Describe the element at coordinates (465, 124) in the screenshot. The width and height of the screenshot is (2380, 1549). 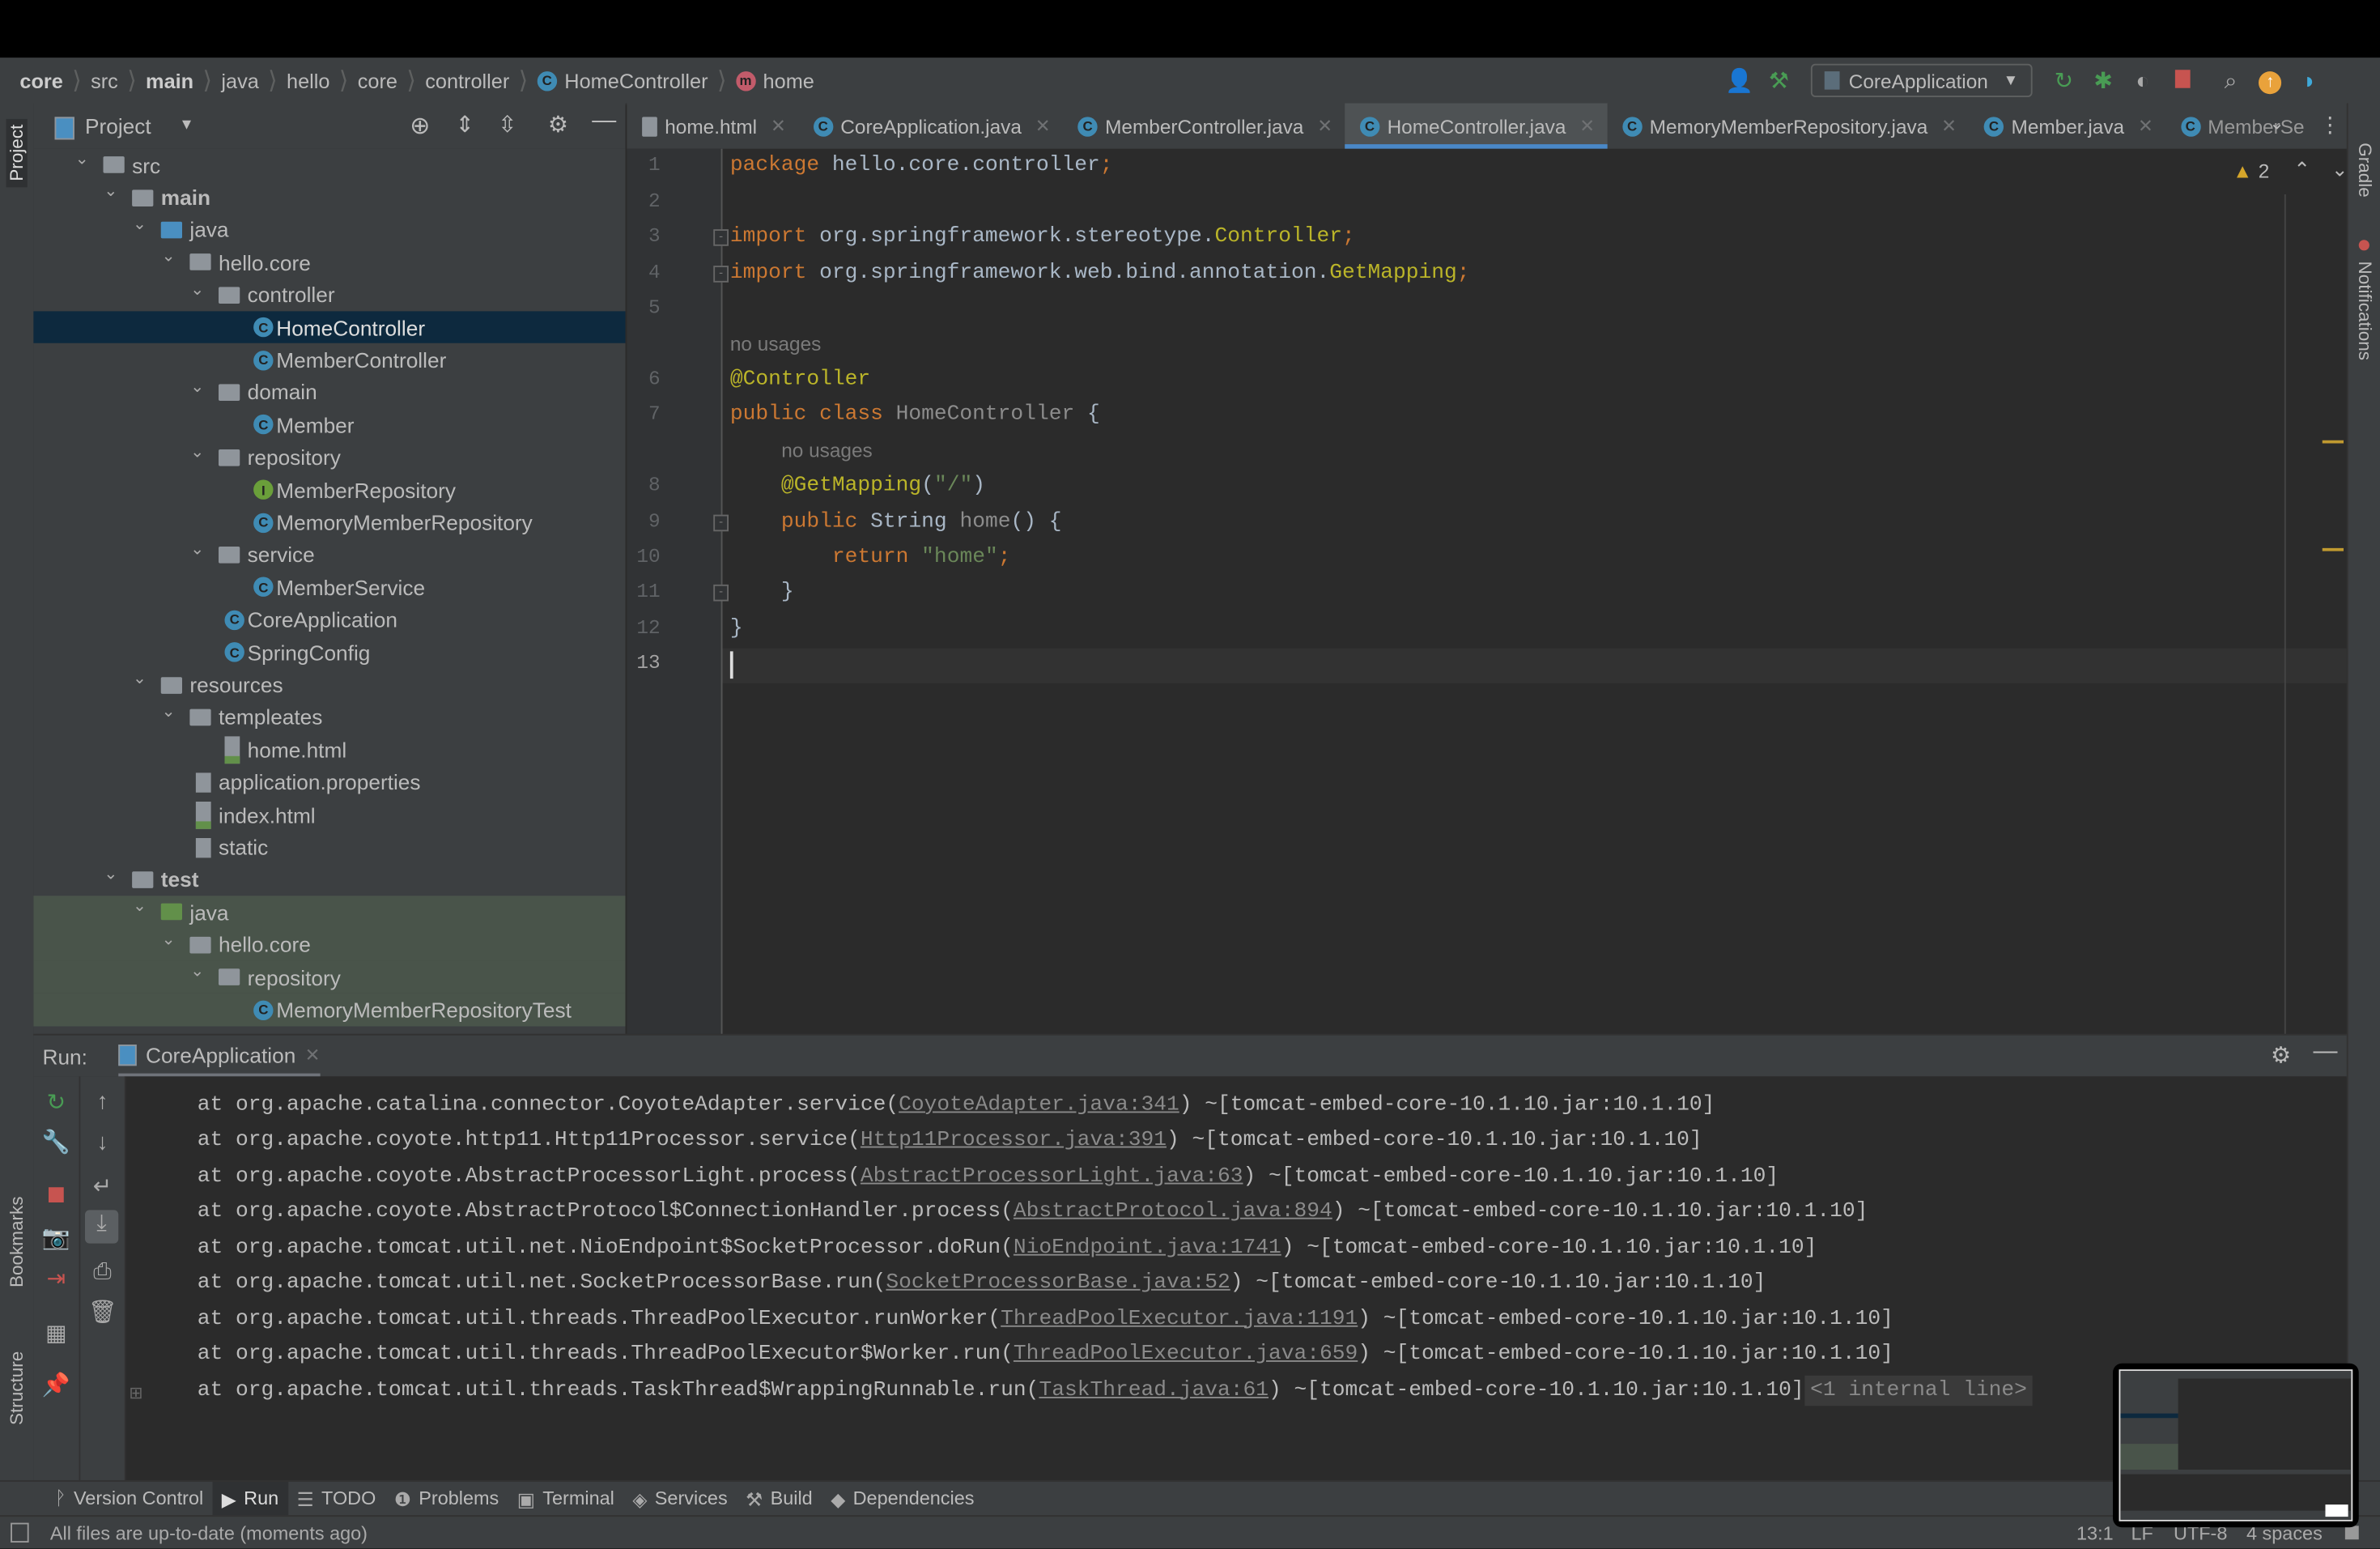
I see `expand-all-icon: ⇕` at that location.